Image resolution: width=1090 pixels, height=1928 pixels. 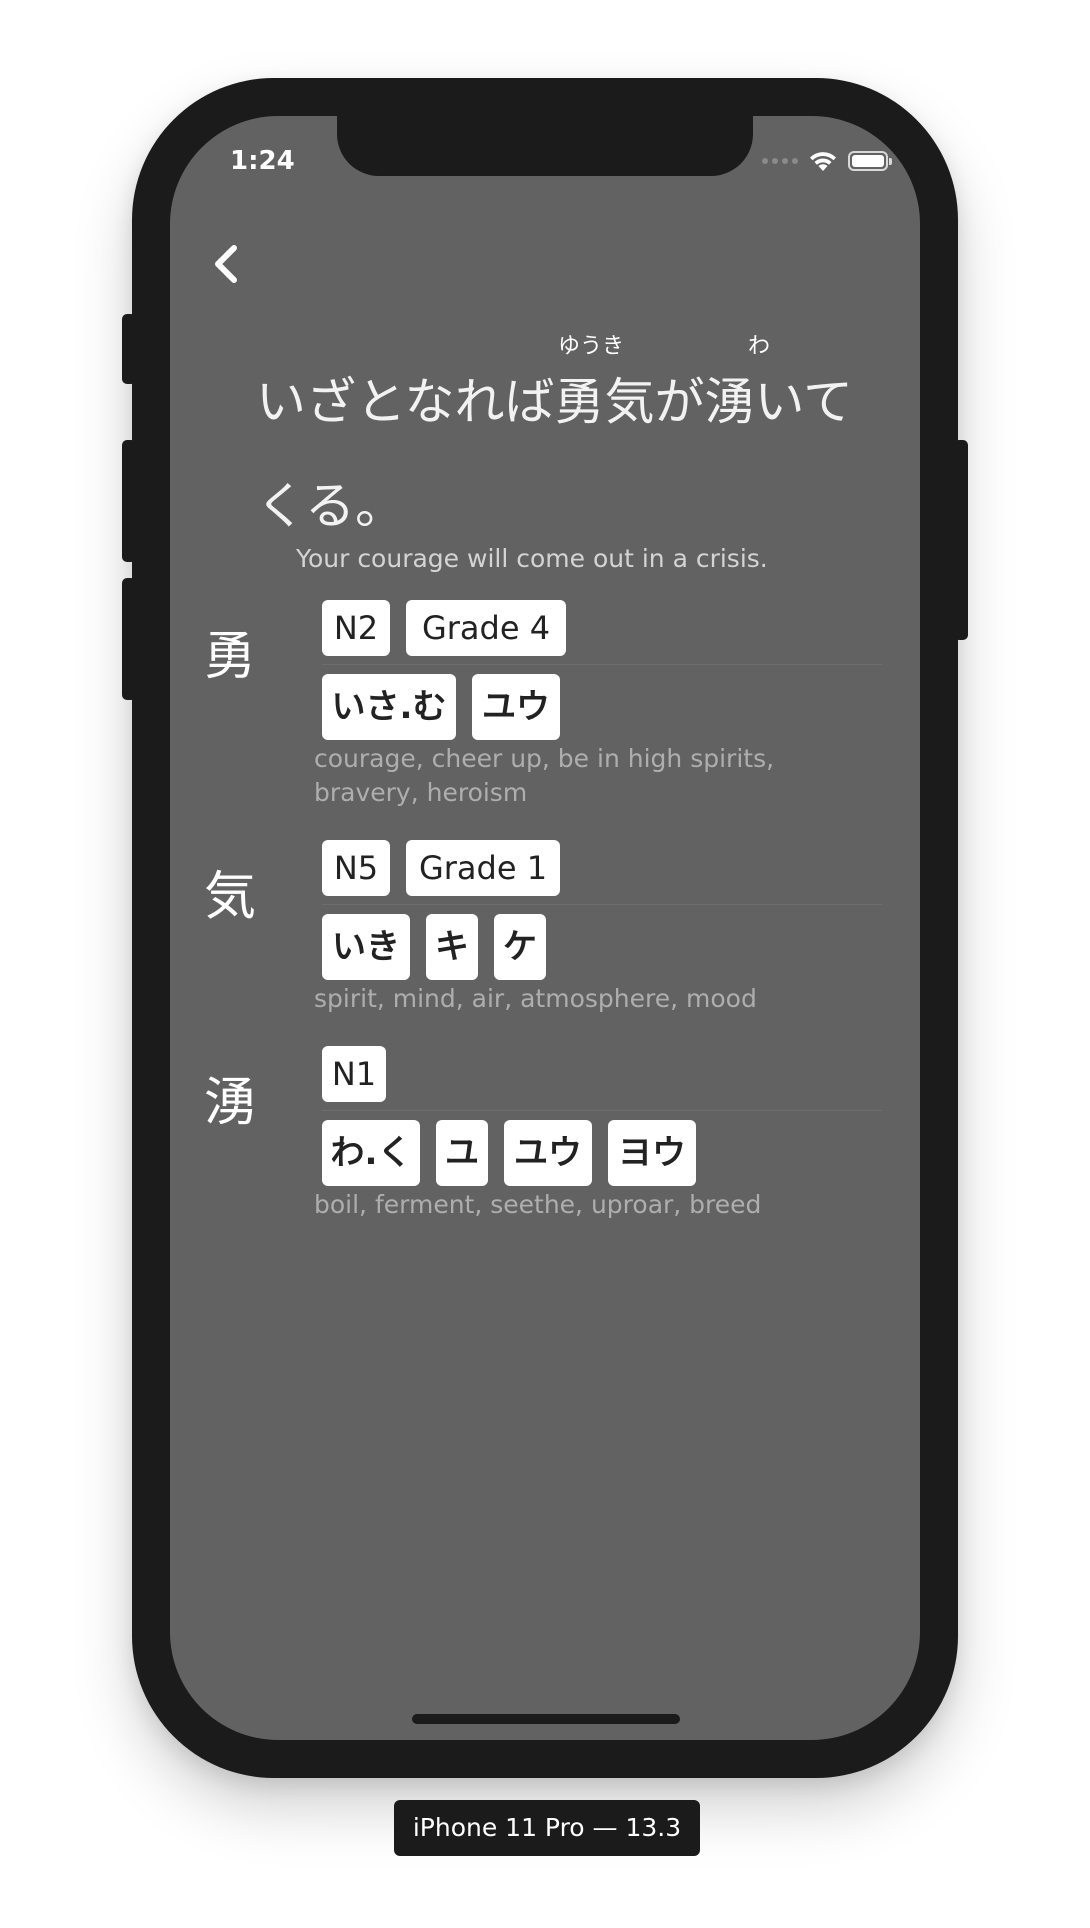 What do you see at coordinates (532, 558) in the screenshot?
I see `sentence-translation: Your courage will come out in a crisis.` at bounding box center [532, 558].